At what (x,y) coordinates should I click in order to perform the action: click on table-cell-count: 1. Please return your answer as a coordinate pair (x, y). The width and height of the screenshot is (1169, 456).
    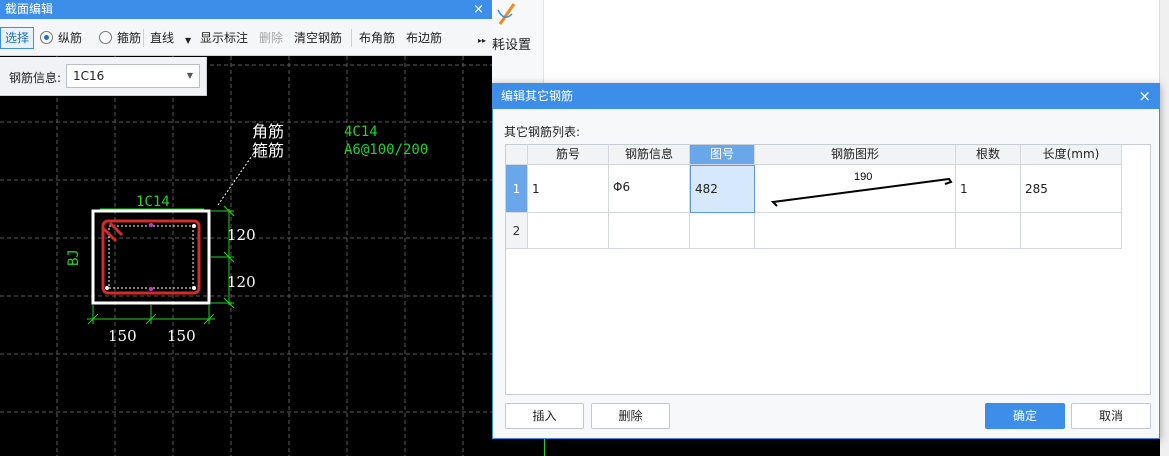
    Looking at the image, I should click on (988, 189).